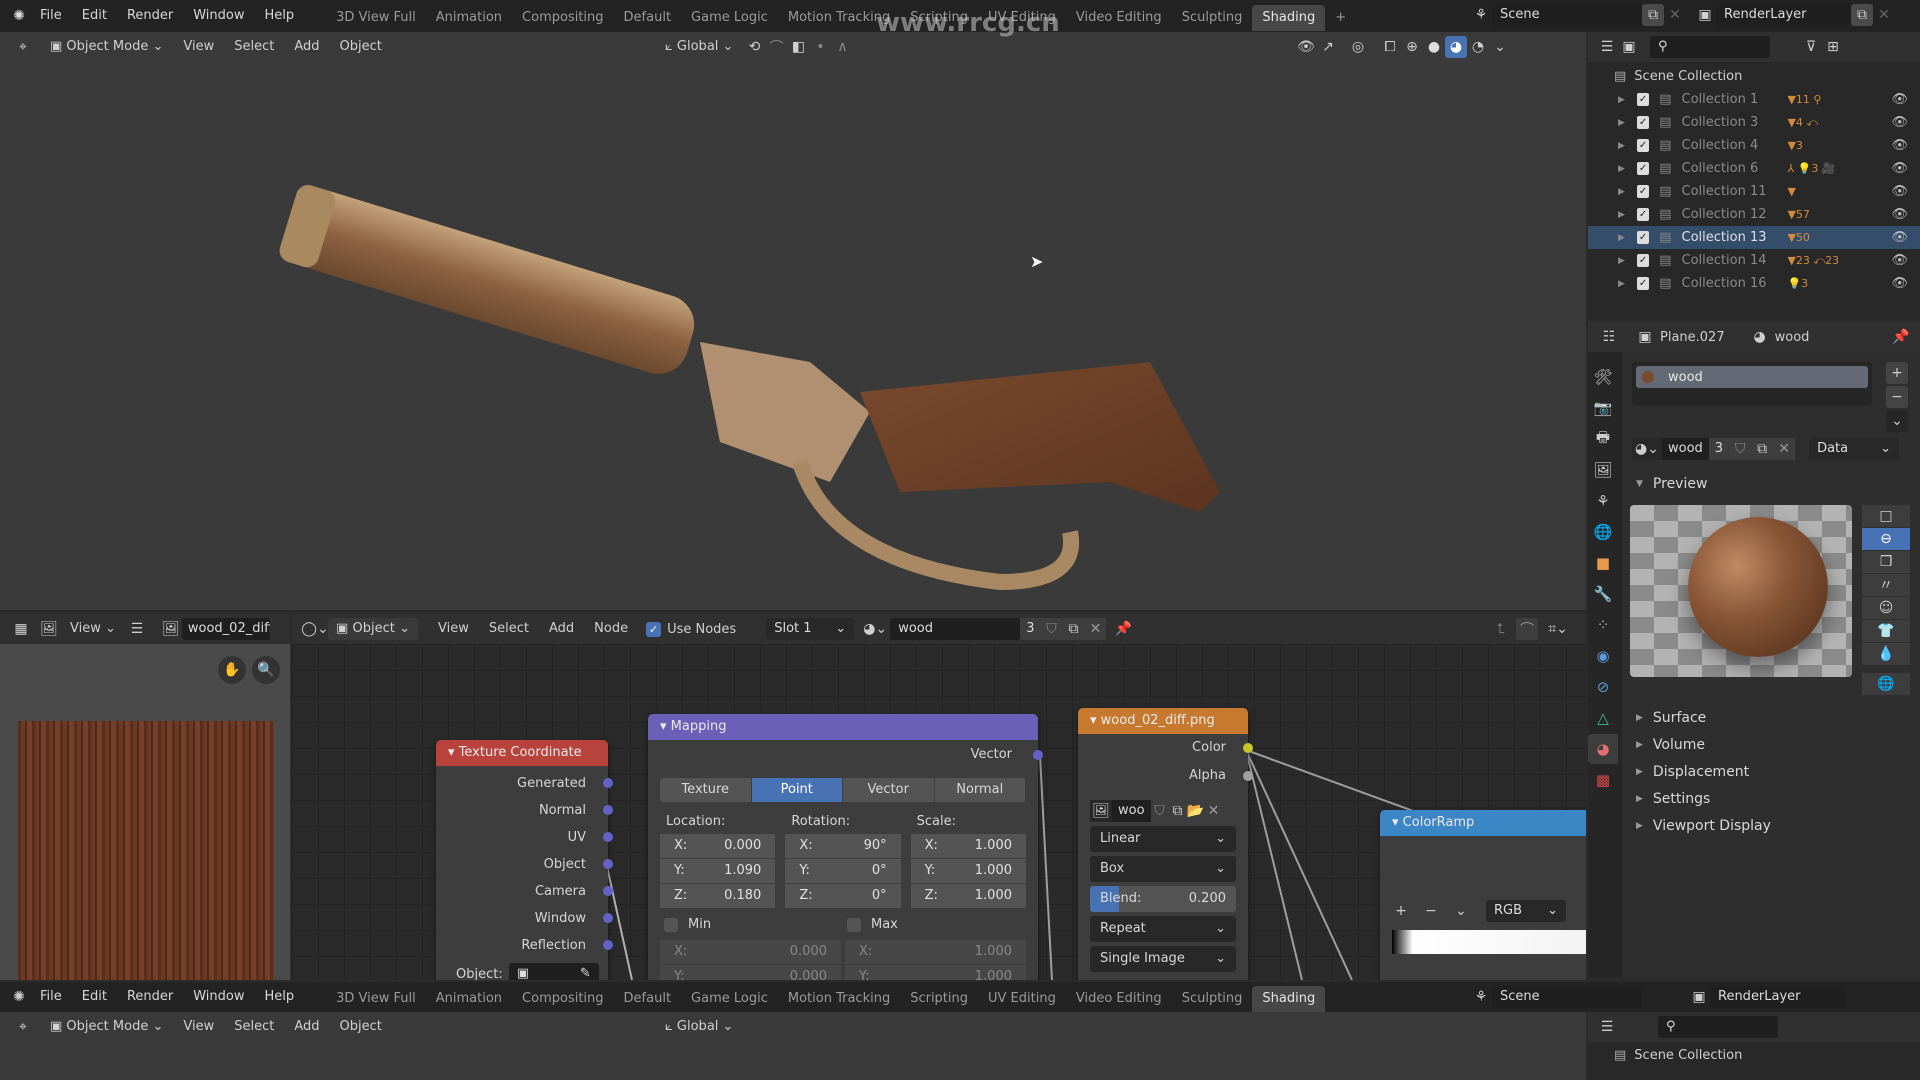 Image resolution: width=1920 pixels, height=1080 pixels. Describe the element at coordinates (23, 47) in the screenshot. I see `editor-type-icon: ⌖` at that location.